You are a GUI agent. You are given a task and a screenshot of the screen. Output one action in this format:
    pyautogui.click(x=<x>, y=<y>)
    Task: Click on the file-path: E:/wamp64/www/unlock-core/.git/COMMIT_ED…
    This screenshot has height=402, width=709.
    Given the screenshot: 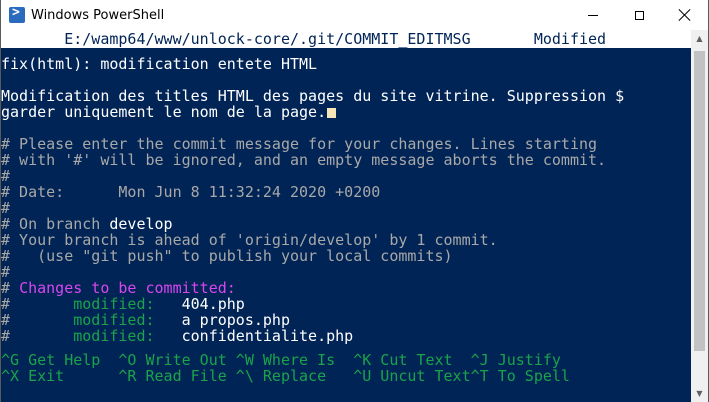 What is the action you would take?
    pyautogui.click(x=267, y=39)
    